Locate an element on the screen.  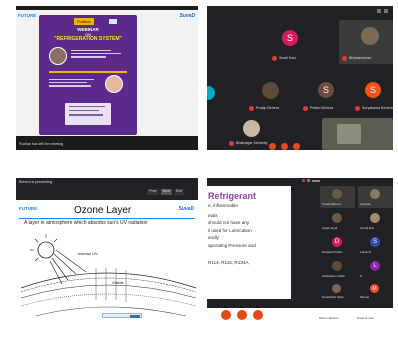
participant-name: Debashish Sahu is located at coordinates (333, 297).